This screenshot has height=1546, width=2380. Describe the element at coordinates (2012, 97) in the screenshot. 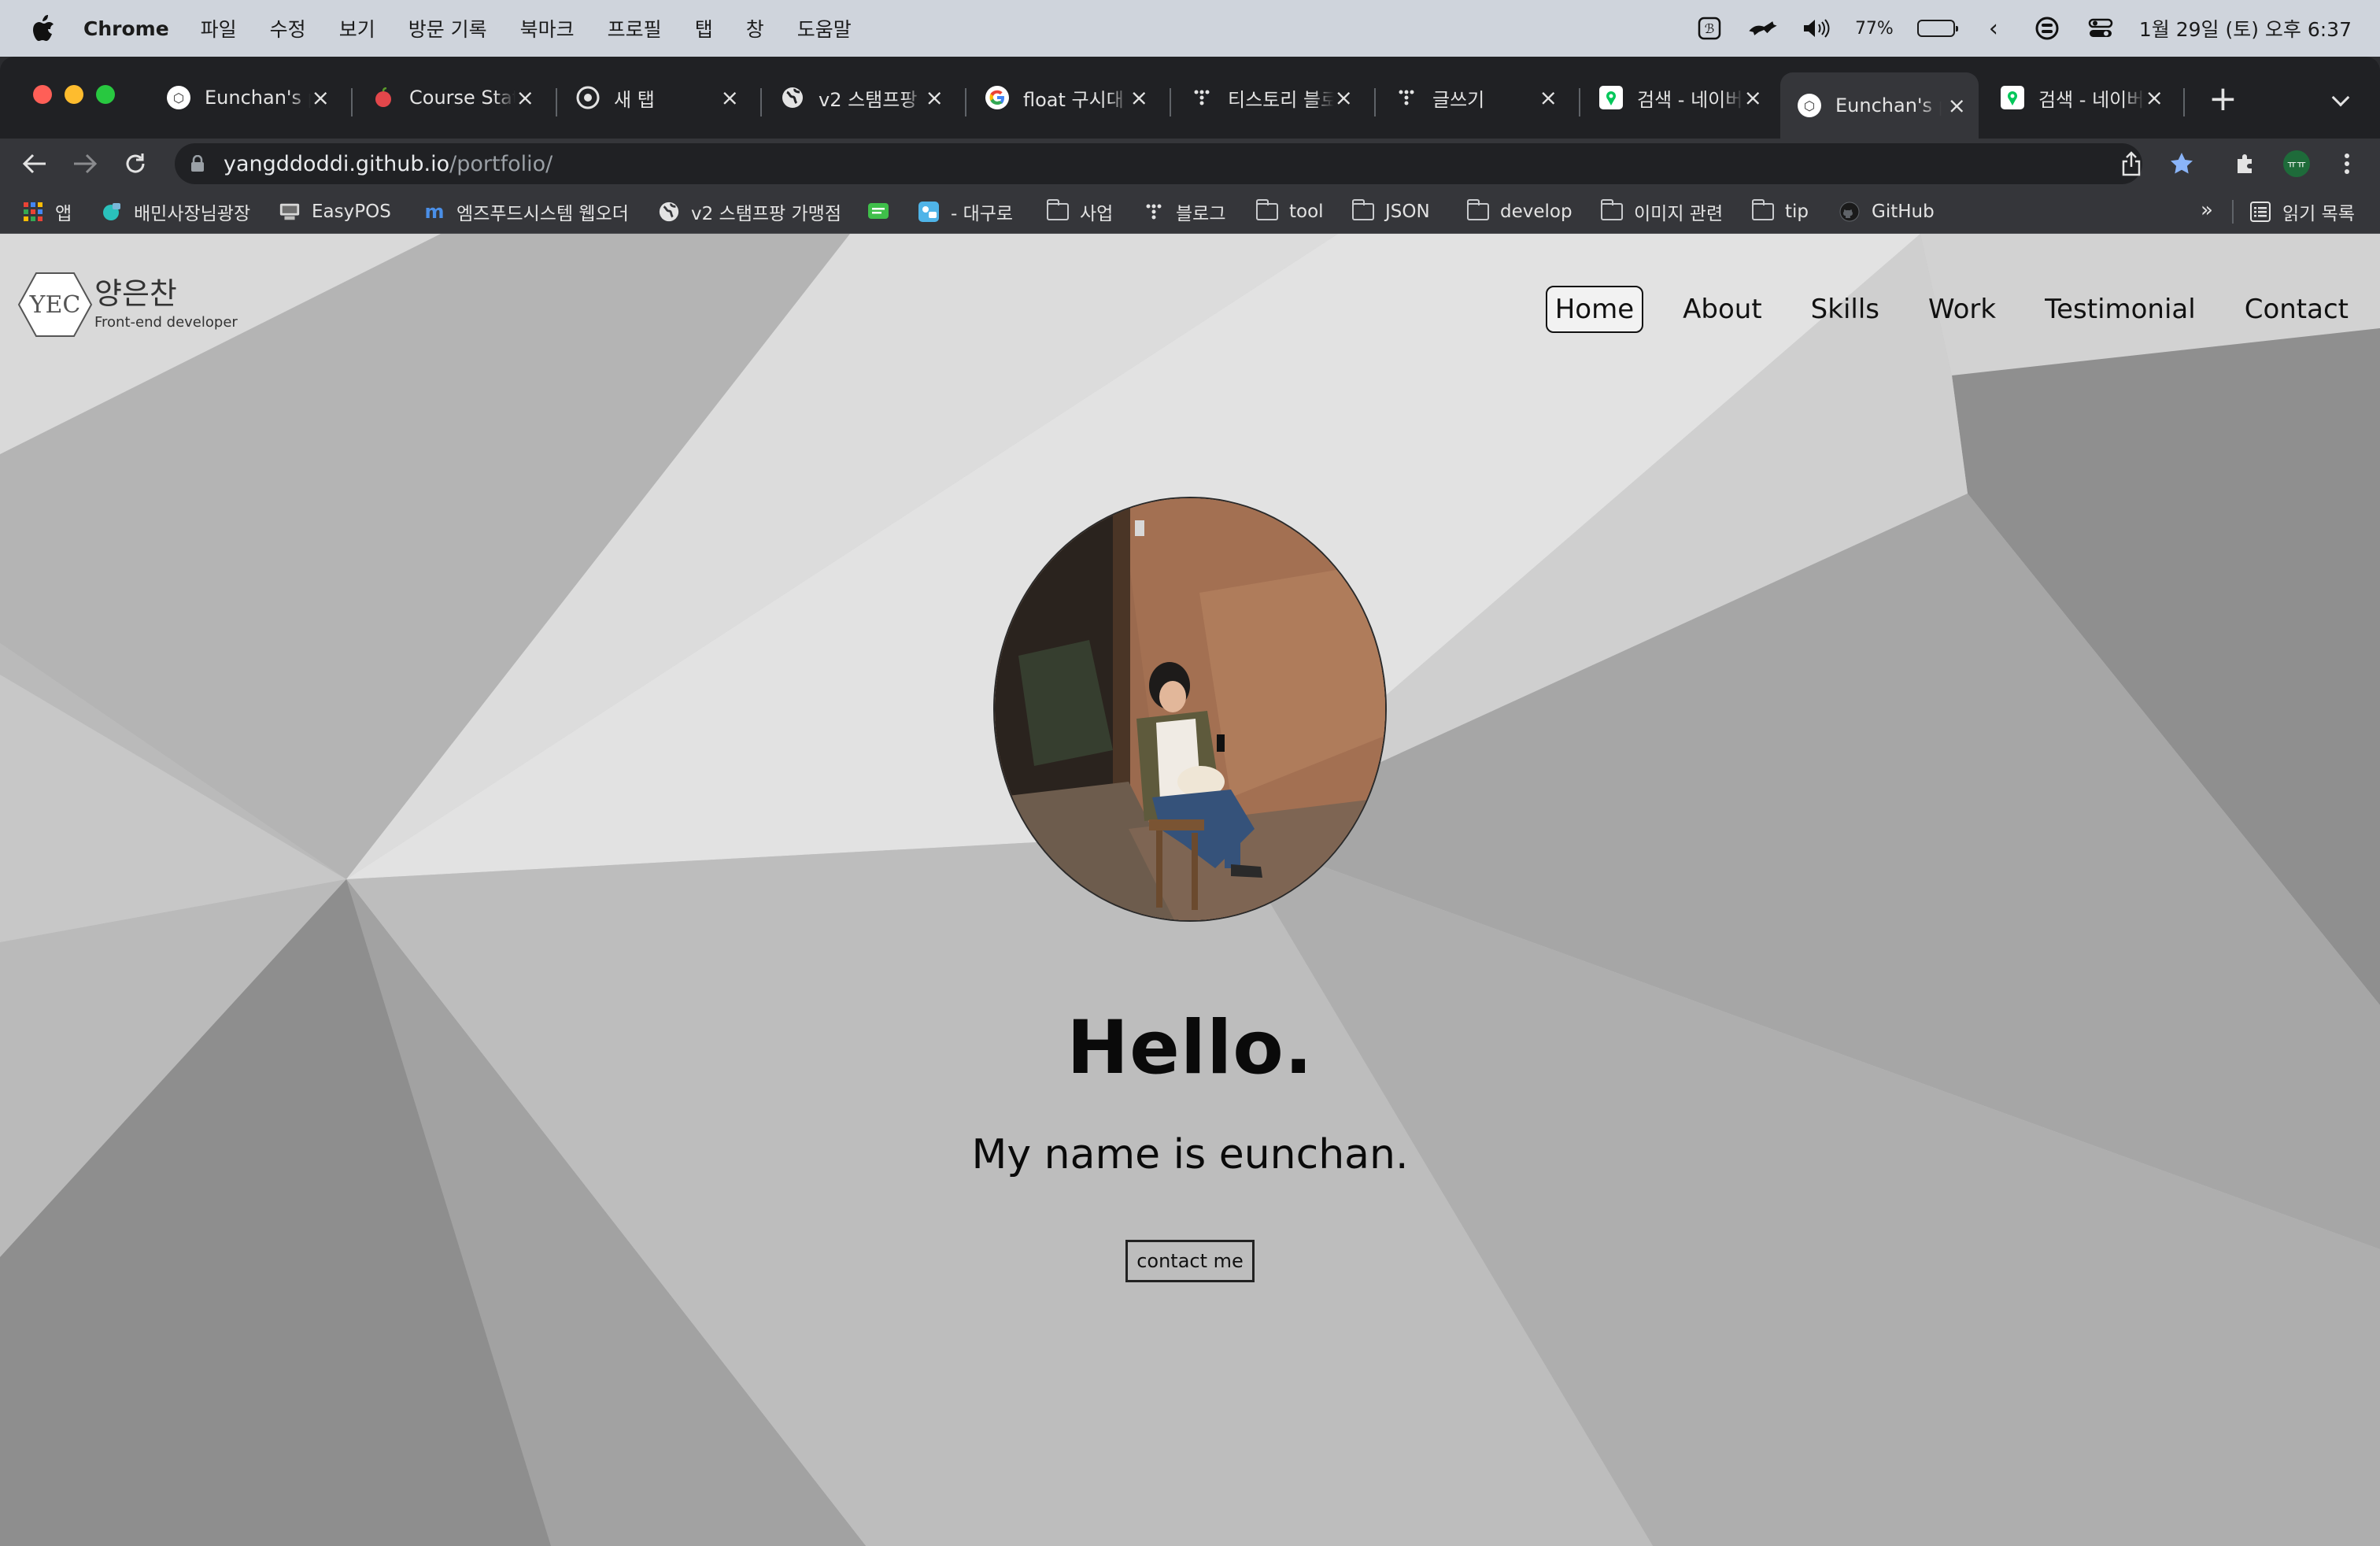

I see `naver-map-favicon-icon` at that location.